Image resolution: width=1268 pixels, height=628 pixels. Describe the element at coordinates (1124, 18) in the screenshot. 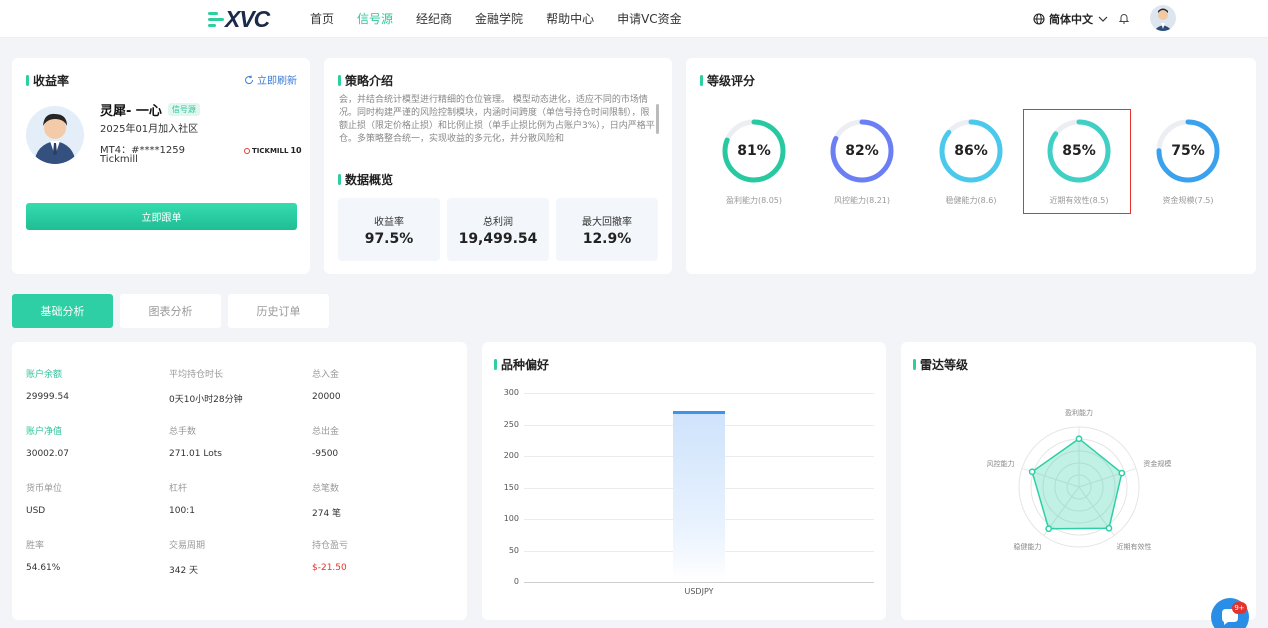

I see `bell-icon` at that location.